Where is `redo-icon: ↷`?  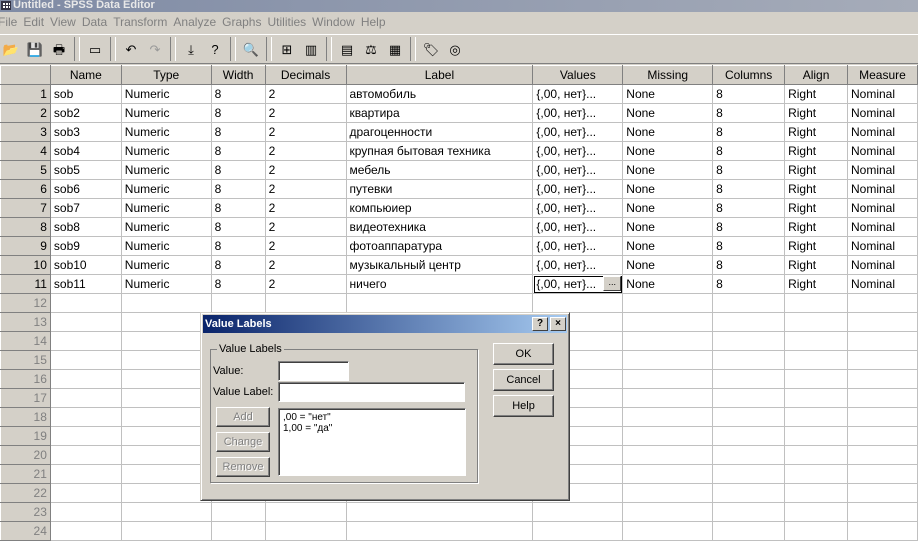 redo-icon: ↷ is located at coordinates (155, 49).